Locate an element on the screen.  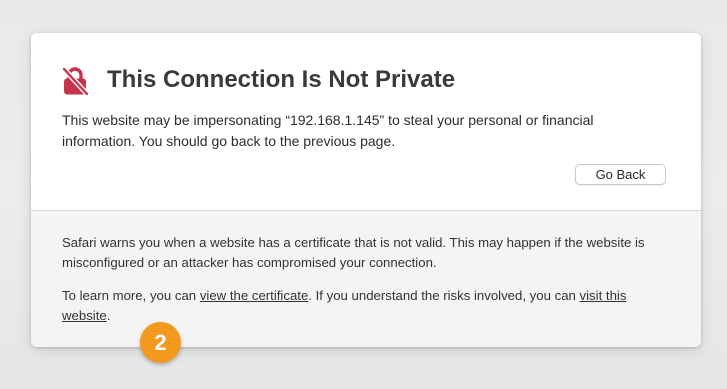
view-certificate-link: view the certificate is located at coordinates (254, 295).